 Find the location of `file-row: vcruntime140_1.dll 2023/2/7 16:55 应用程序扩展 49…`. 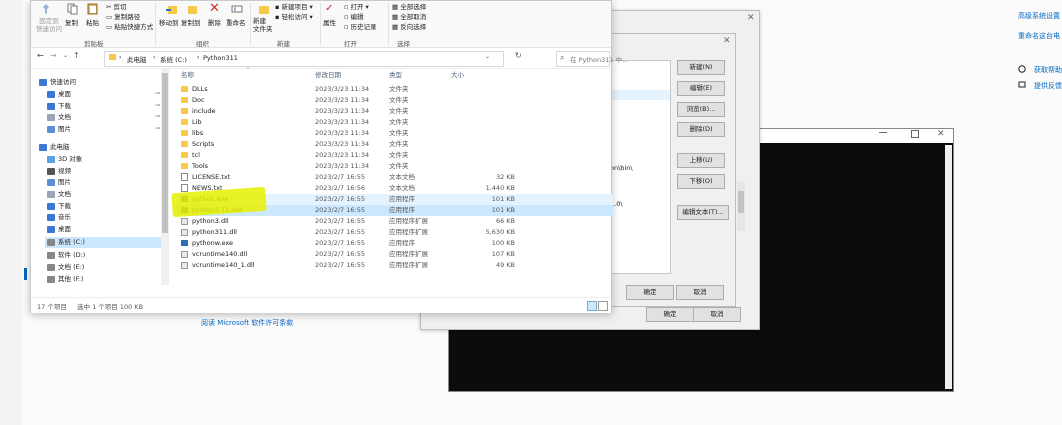

file-row: vcruntime140_1.dll 2023/2/7 16:55 应用程序扩展 49… is located at coordinates (393, 265).